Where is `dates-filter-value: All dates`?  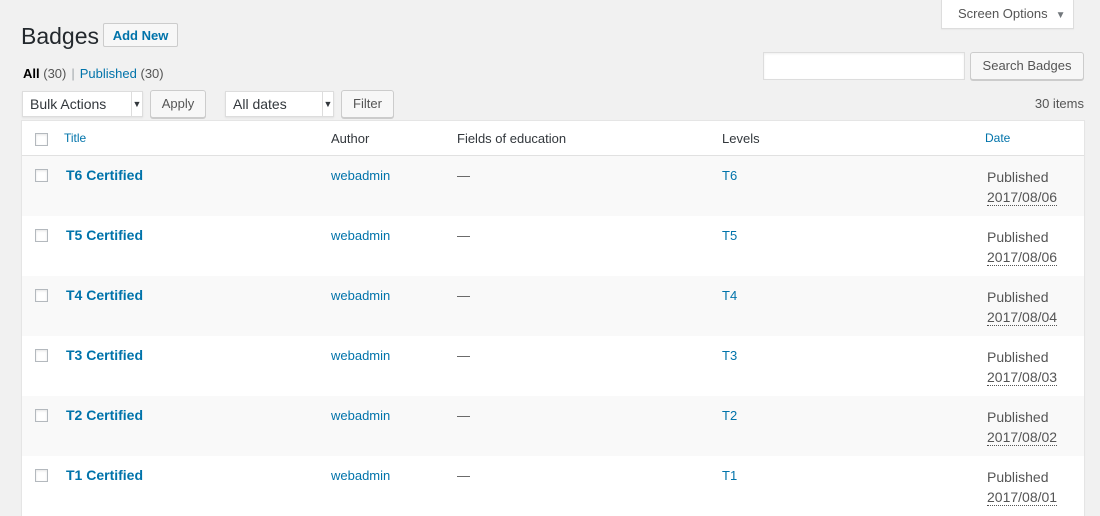 dates-filter-value: All dates is located at coordinates (260, 104).